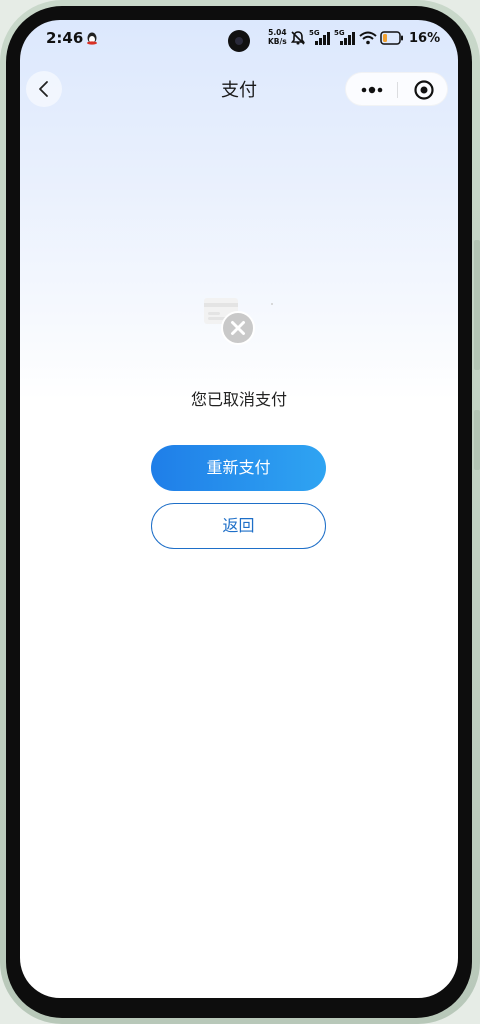 The image size is (480, 1024). Describe the element at coordinates (298, 38) in the screenshot. I see `mute-bell-icon` at that location.